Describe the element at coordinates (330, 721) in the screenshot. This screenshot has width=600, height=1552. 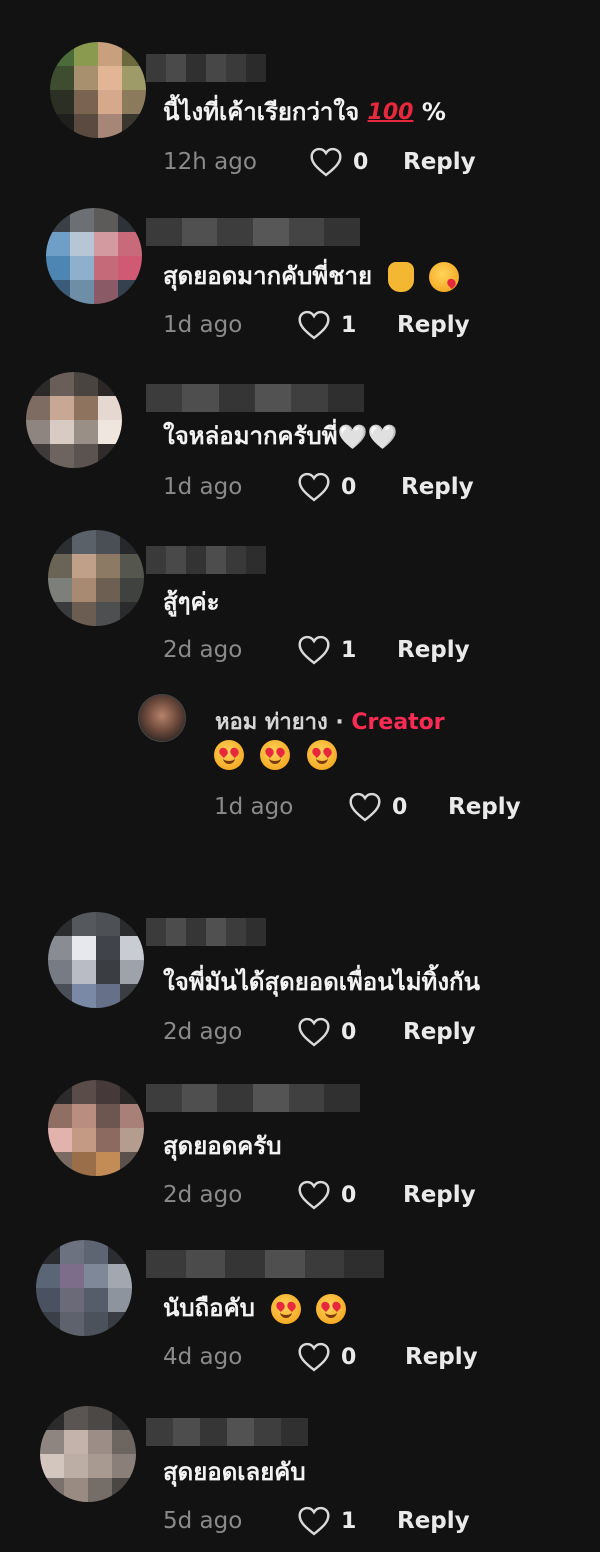
I see `creator-name-line: หอม ท่ายาง · Creator` at that location.